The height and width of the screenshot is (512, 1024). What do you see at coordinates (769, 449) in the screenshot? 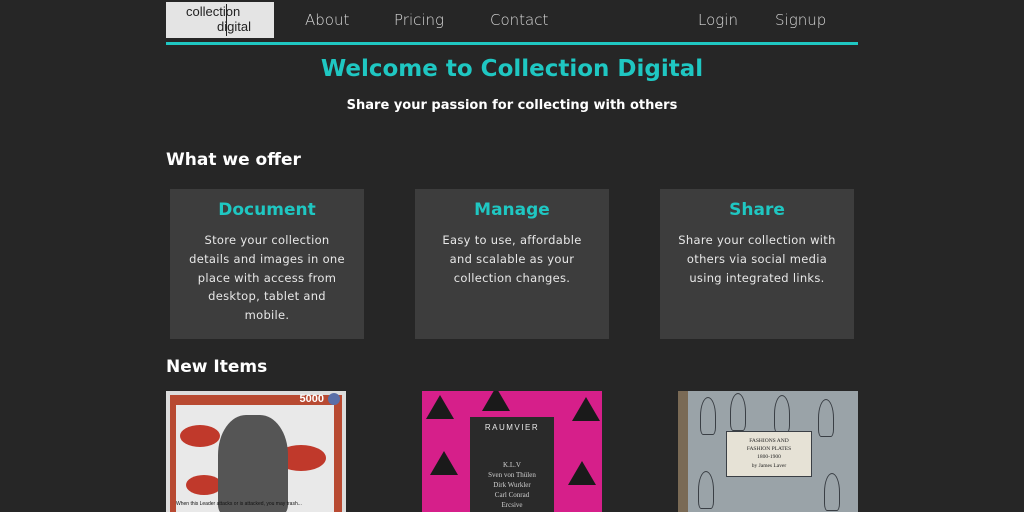
I see `plate-line: FASHION PLATES` at bounding box center [769, 449].